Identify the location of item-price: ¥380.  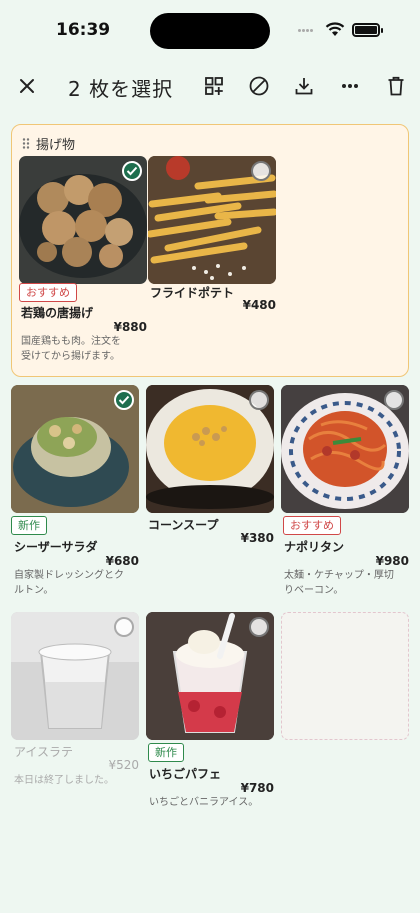
(257, 538).